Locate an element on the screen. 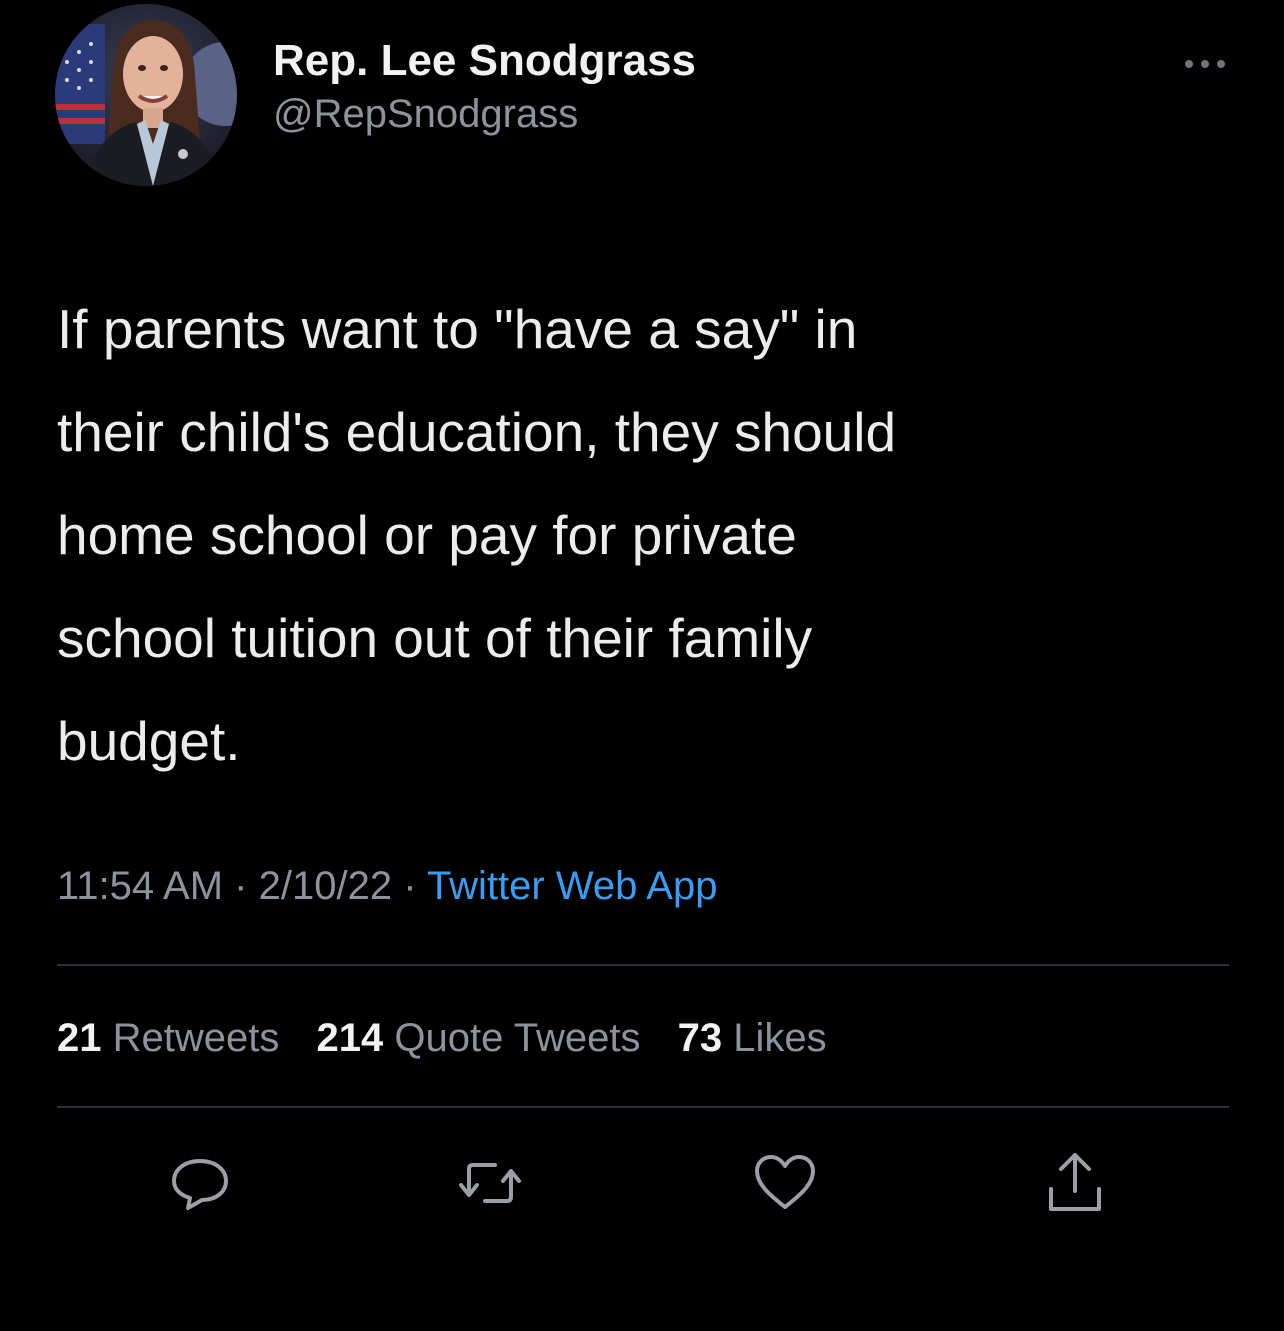 This screenshot has width=1284, height=1331. likes-label: Likes is located at coordinates (780, 1038).